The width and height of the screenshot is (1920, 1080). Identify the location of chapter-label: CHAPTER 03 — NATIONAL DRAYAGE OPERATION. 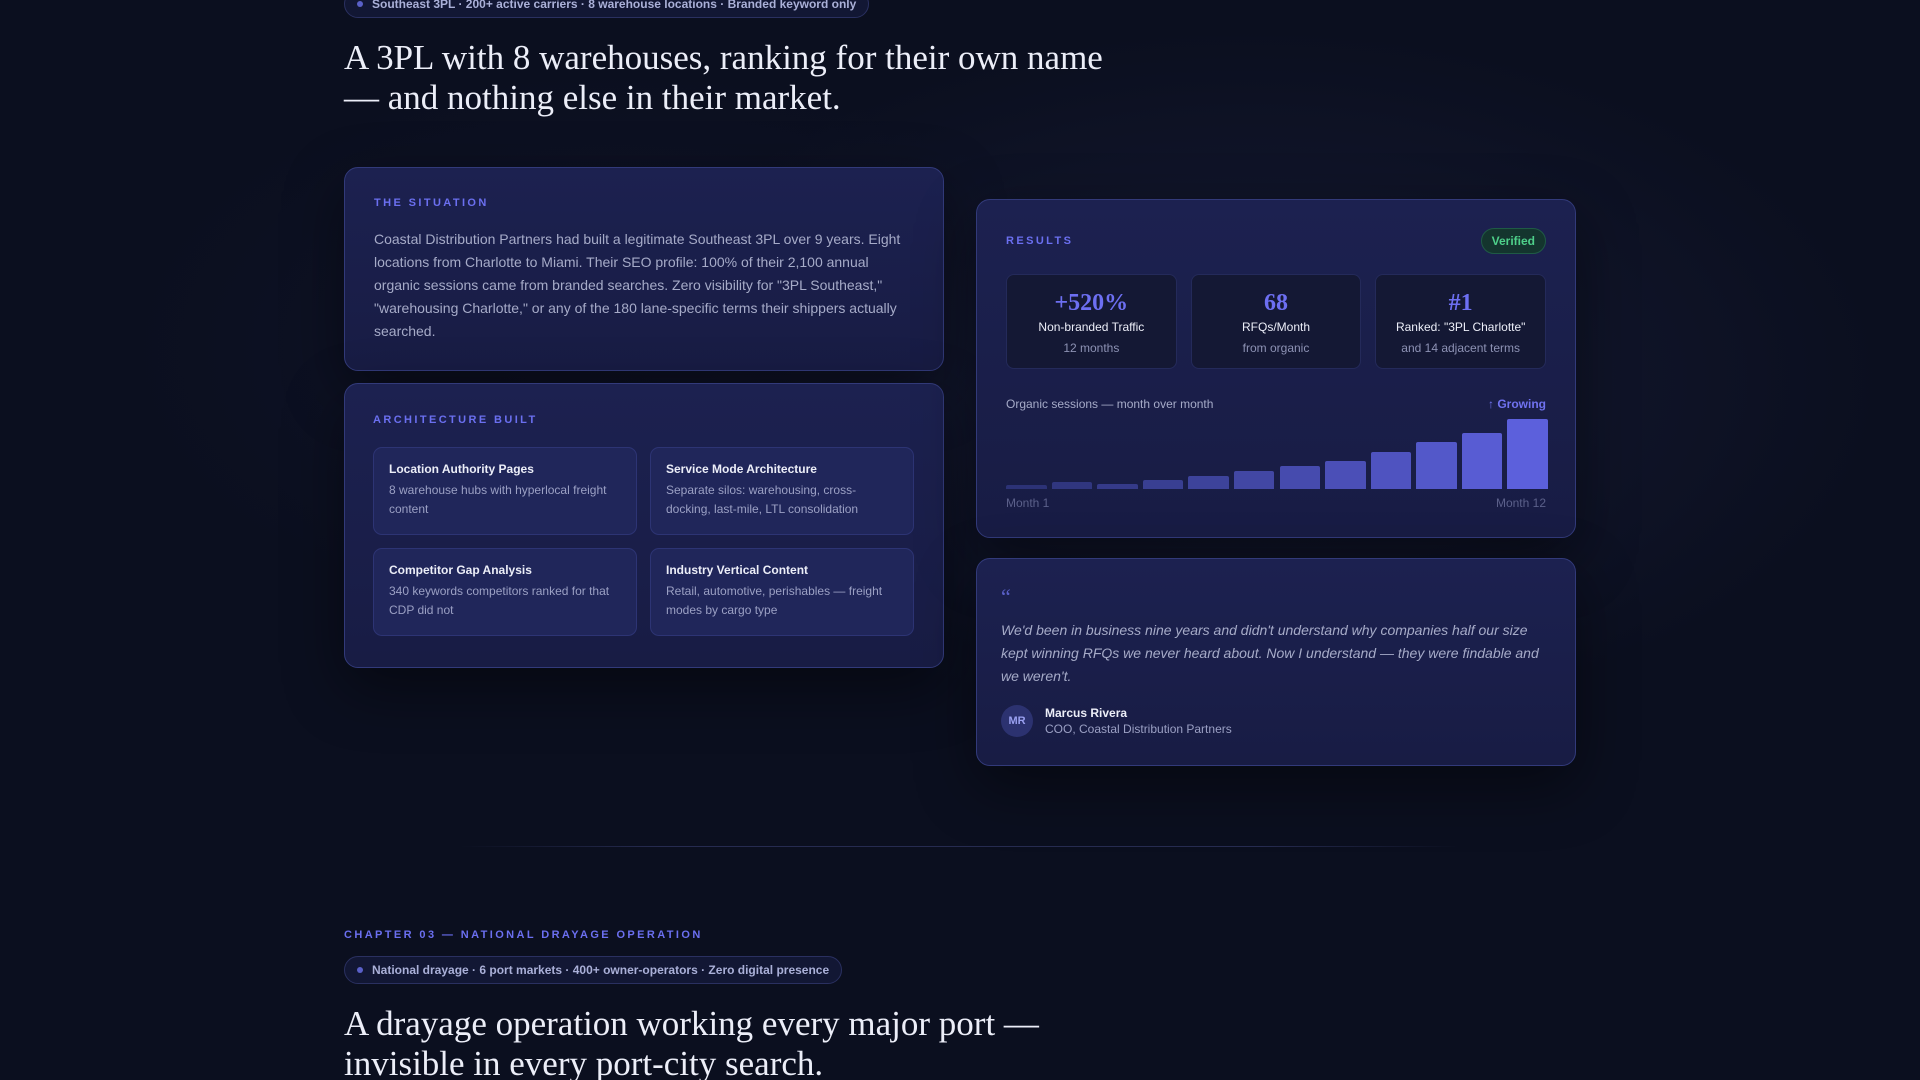
(523, 935).